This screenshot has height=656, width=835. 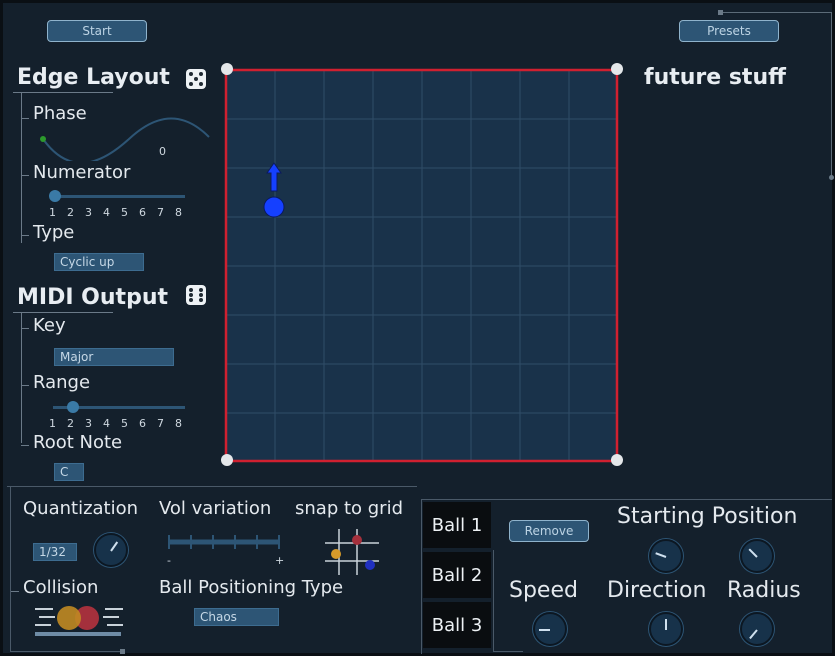 I want to click on type-select: Cyclic up, so click(x=99, y=262).